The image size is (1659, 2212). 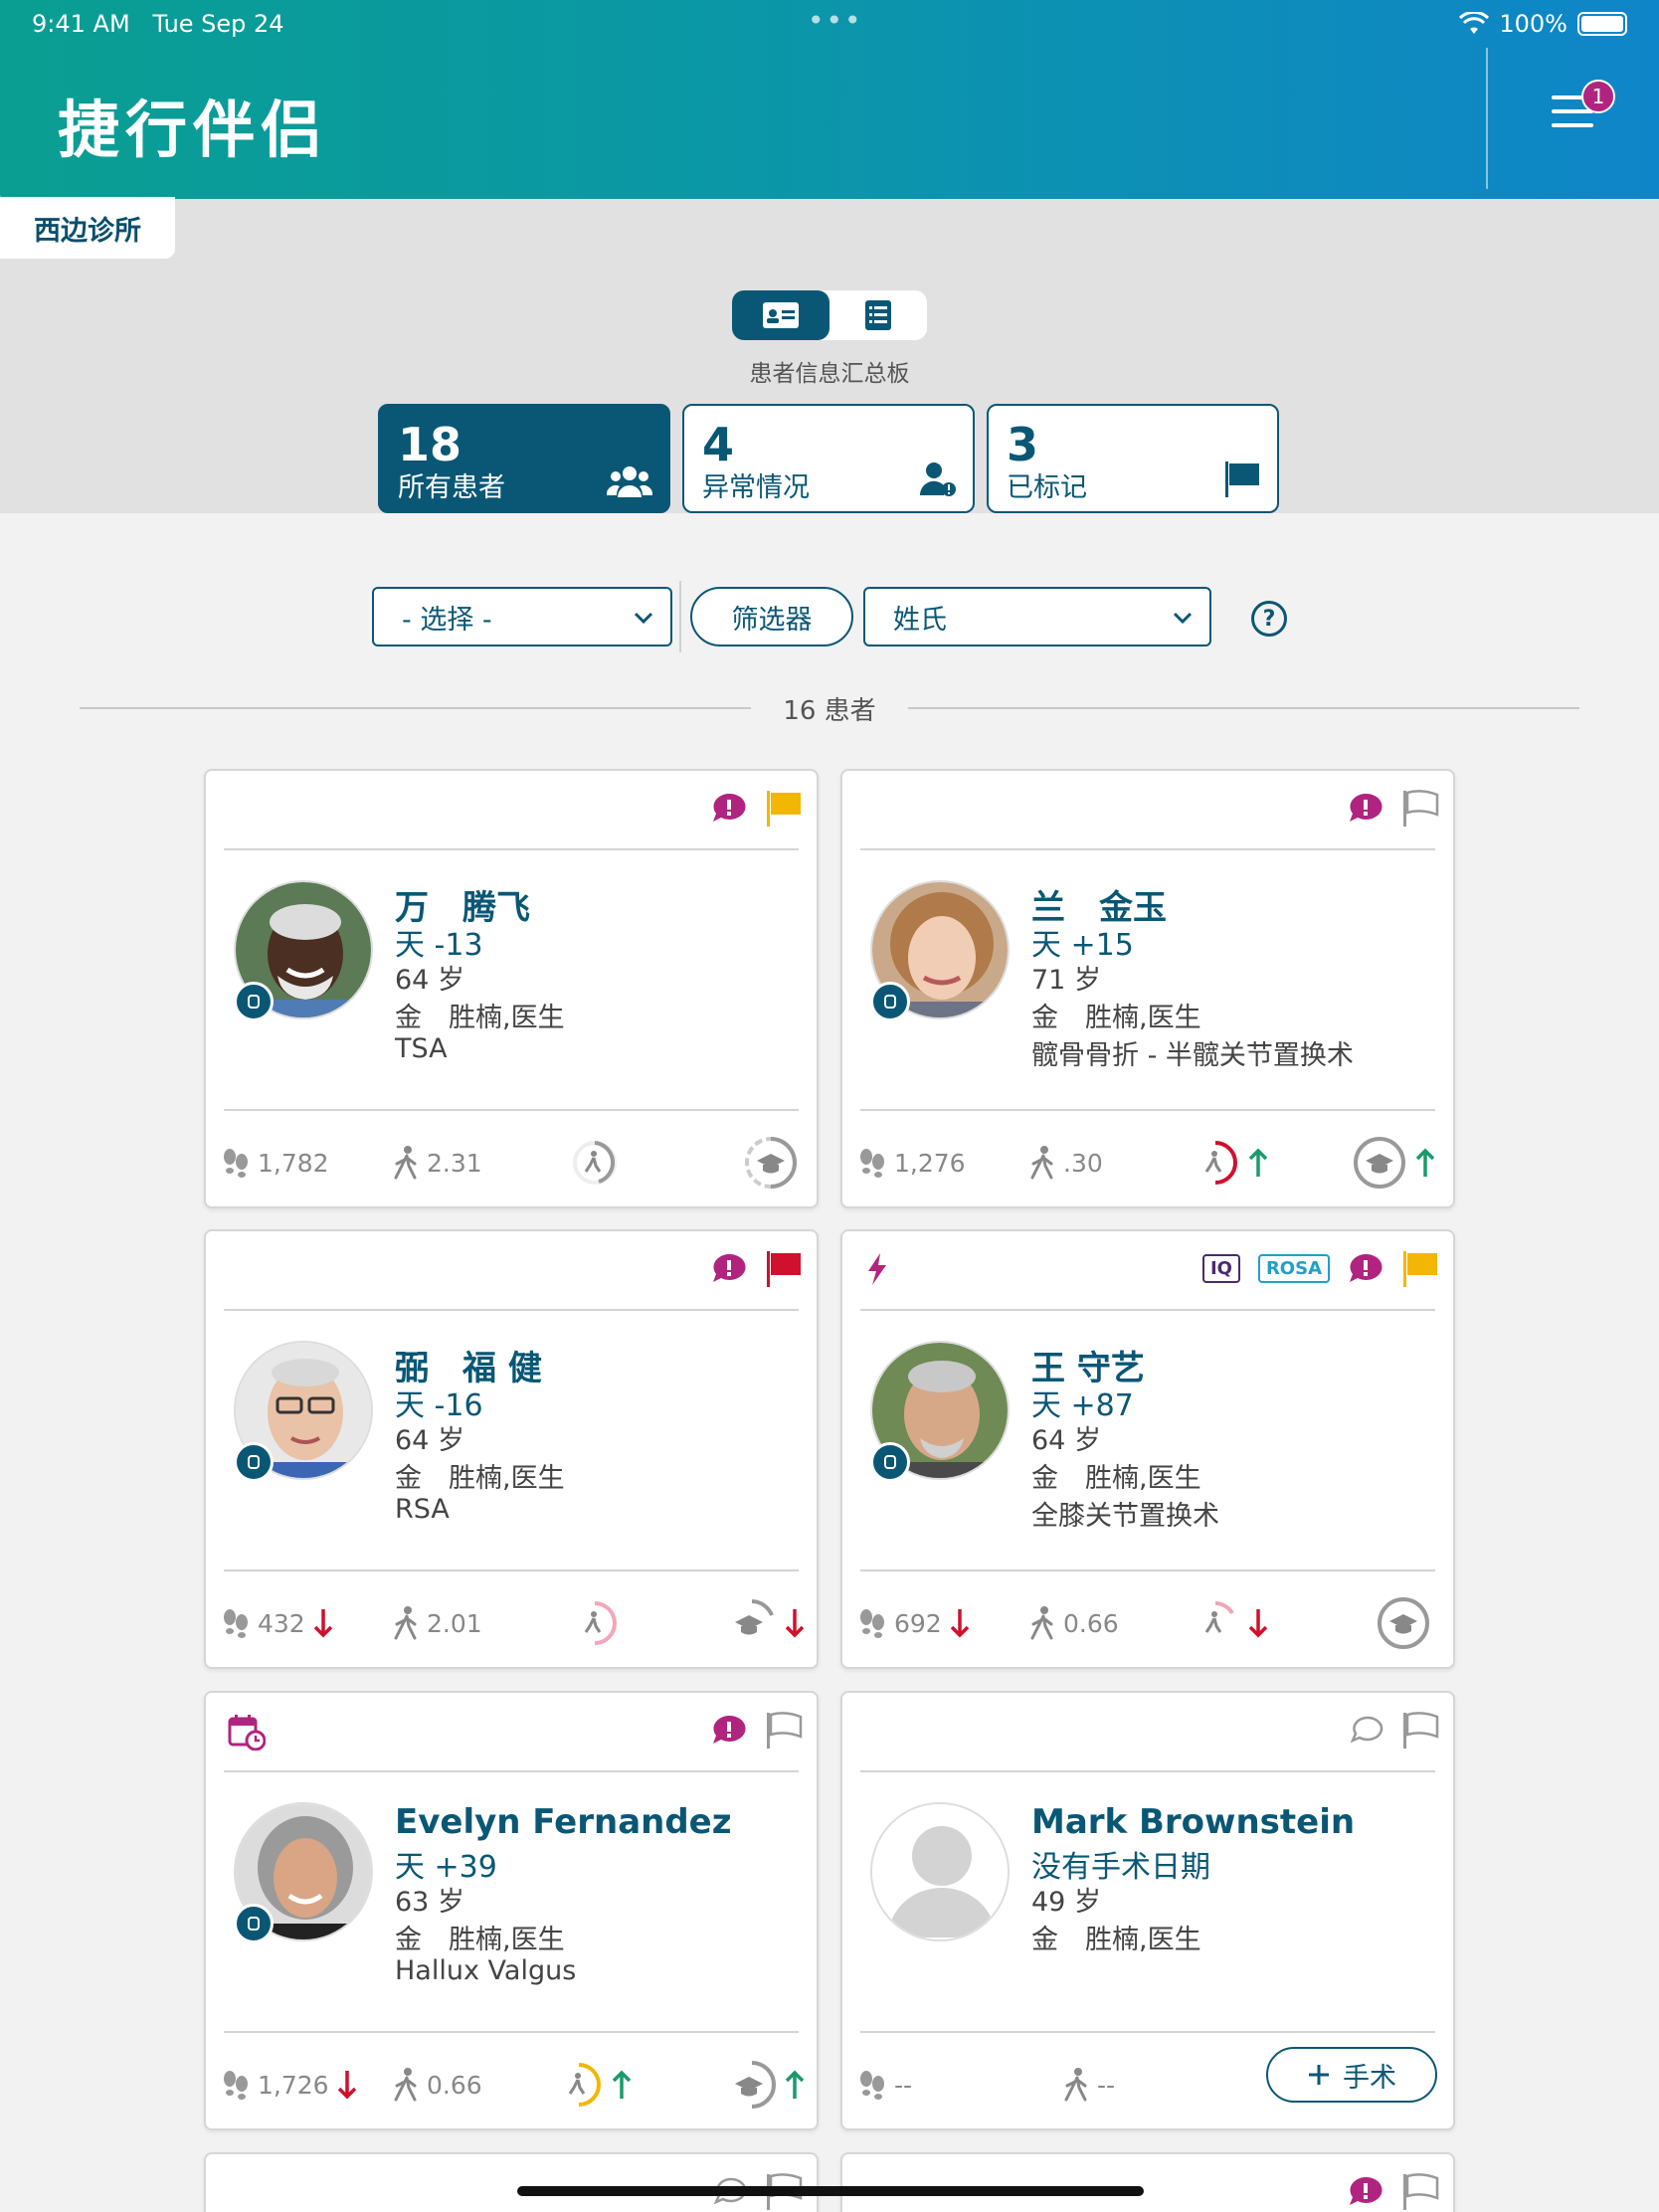 I want to click on steps-value: 692, so click(x=918, y=1623).